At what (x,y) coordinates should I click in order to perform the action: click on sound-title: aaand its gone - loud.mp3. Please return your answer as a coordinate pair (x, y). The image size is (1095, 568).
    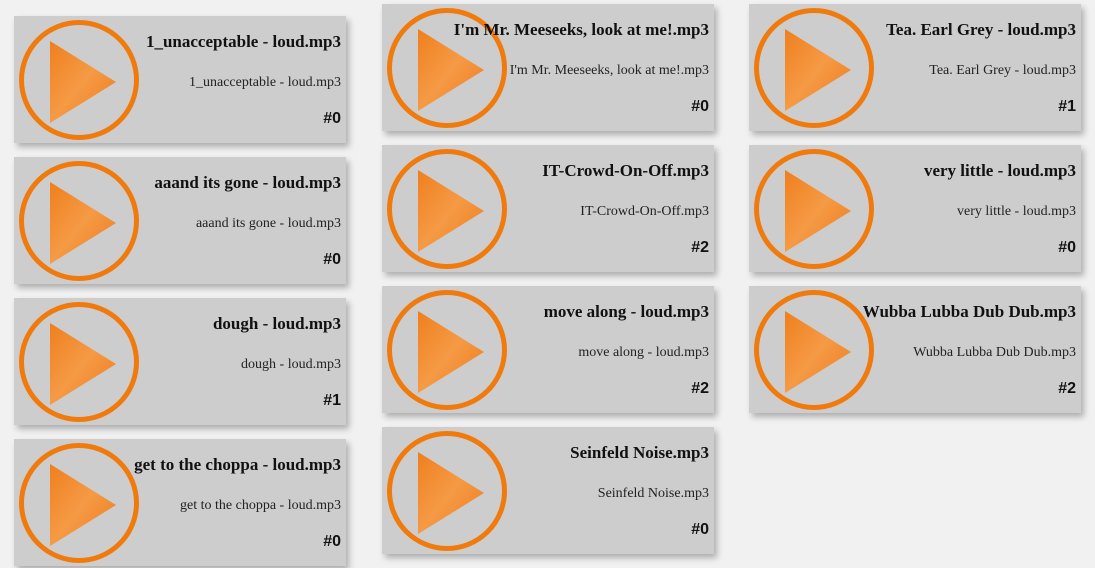
    Looking at the image, I should click on (247, 182).